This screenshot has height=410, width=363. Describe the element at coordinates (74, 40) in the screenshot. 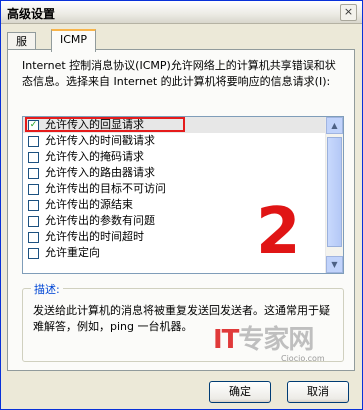

I see `tab-icmp: ICMP` at that location.